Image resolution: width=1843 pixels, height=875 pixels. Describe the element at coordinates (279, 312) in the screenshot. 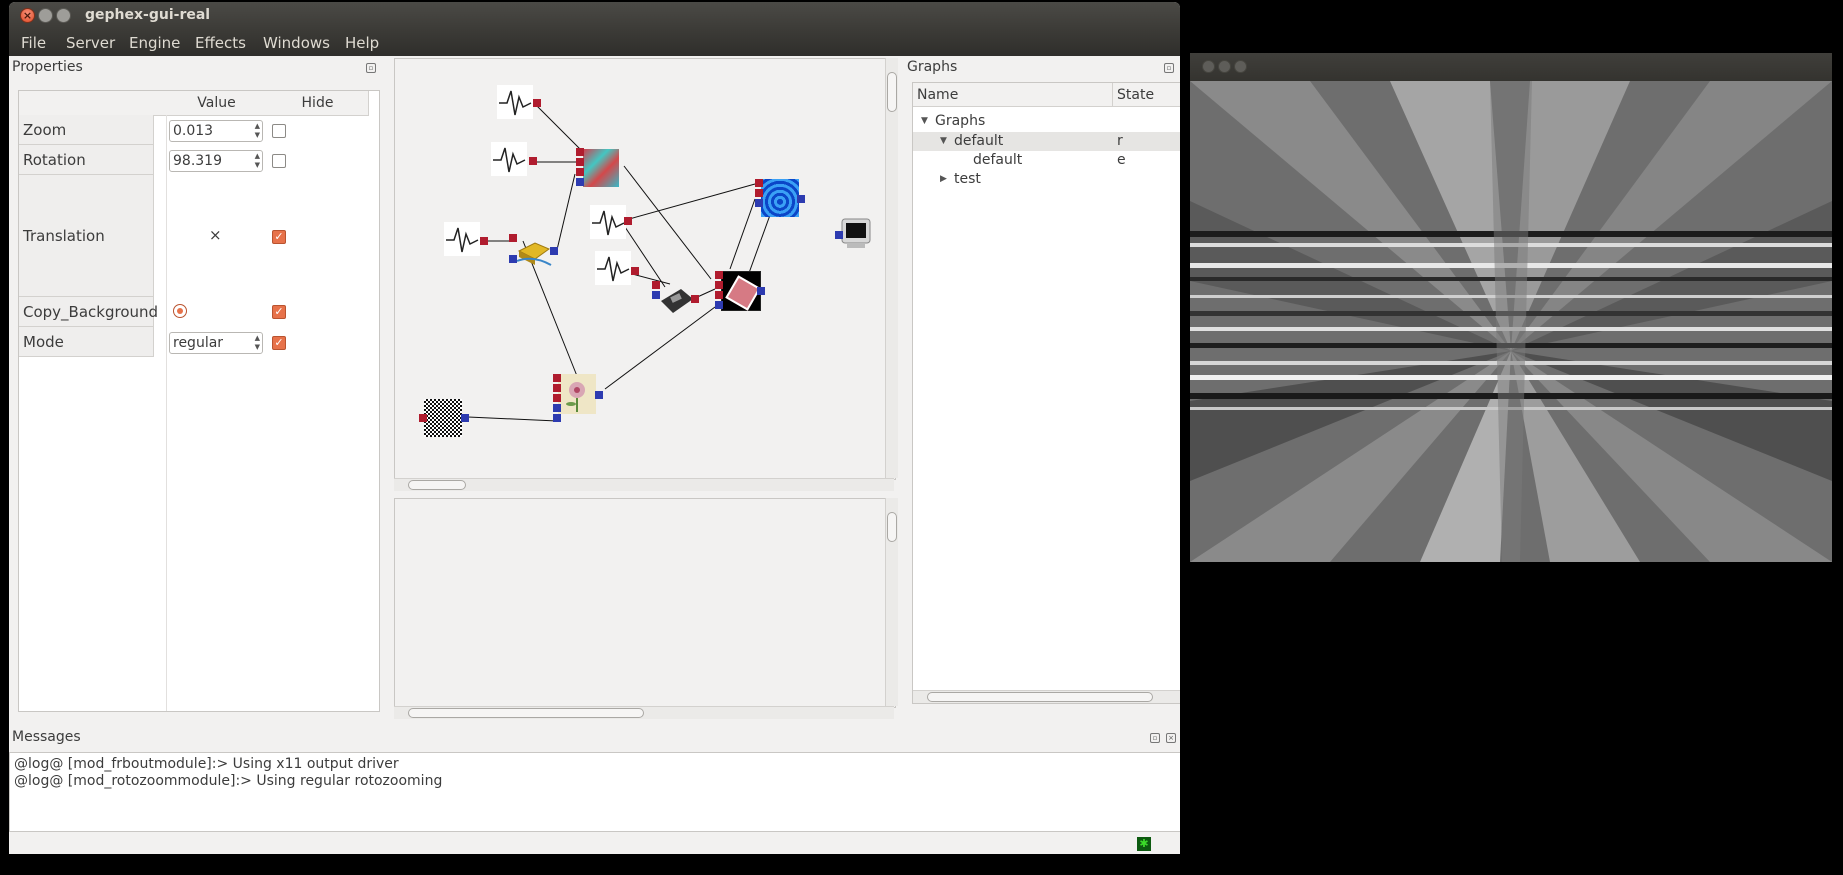

I see `copy-background-hide-checkbox: ✓` at that location.